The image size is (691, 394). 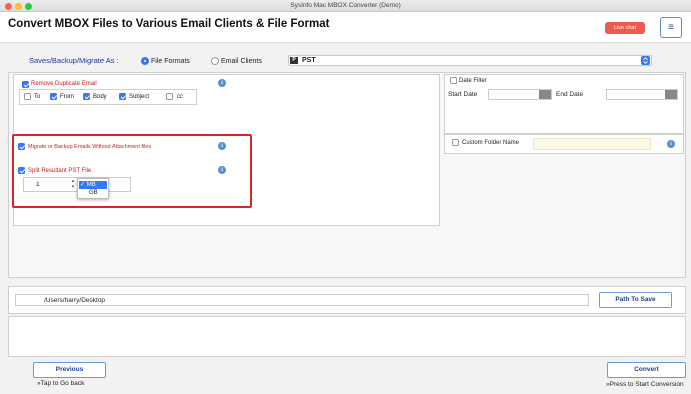 I want to click on previous-button: Previous, so click(x=69, y=370).